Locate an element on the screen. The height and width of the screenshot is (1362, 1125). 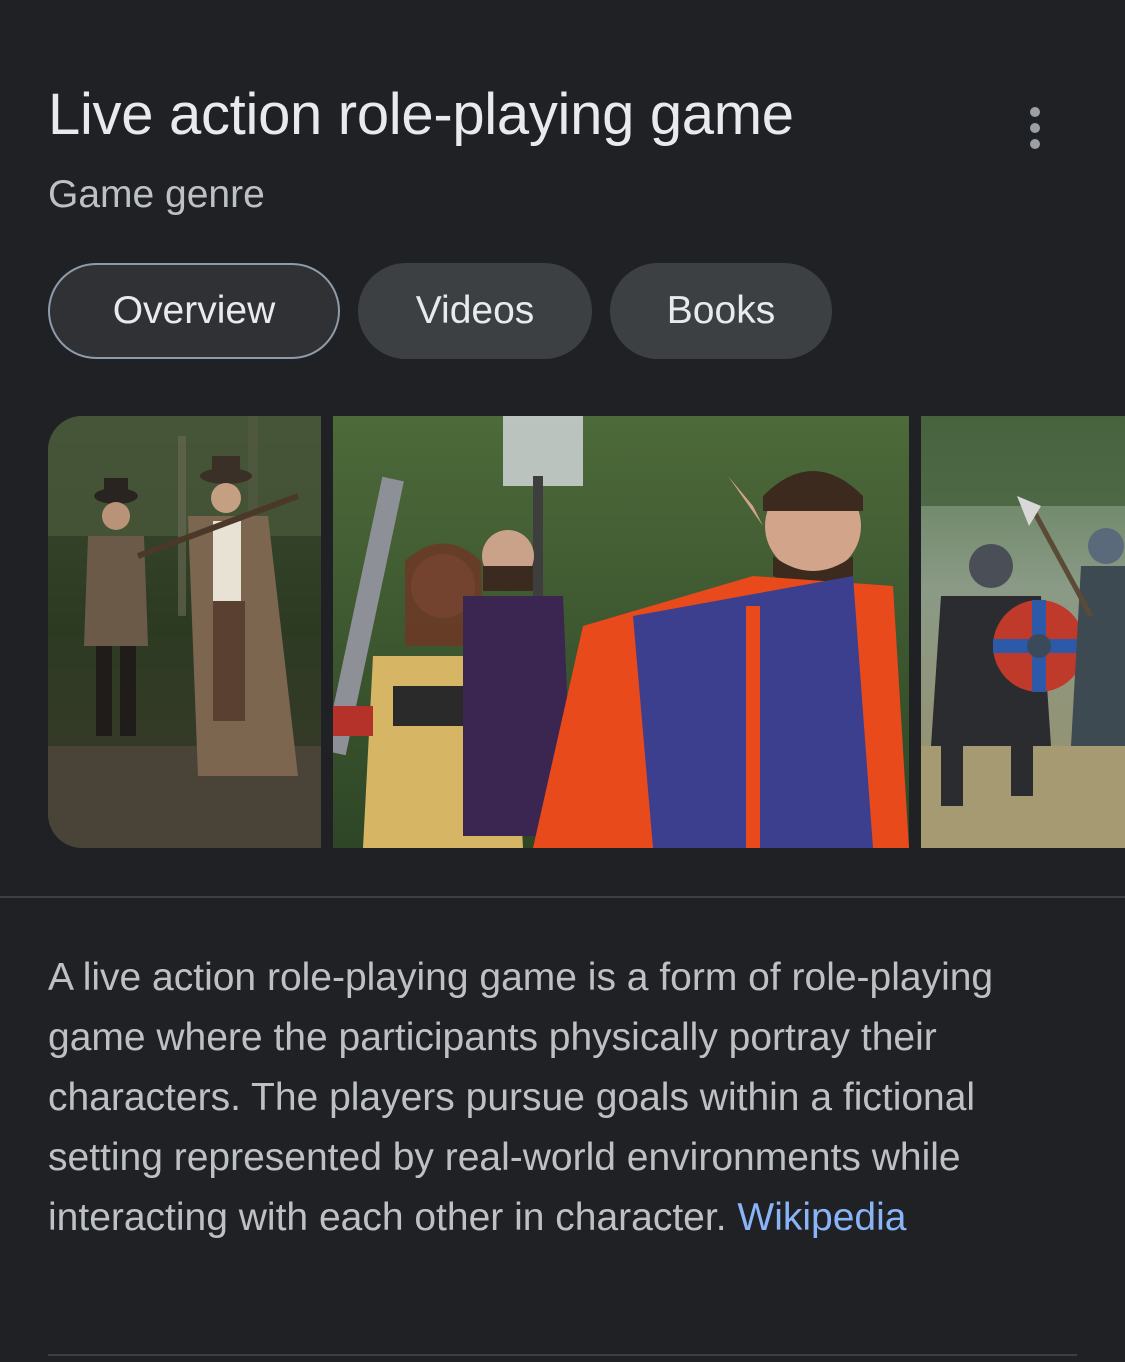
more-vert-icon is located at coordinates (1035, 112).